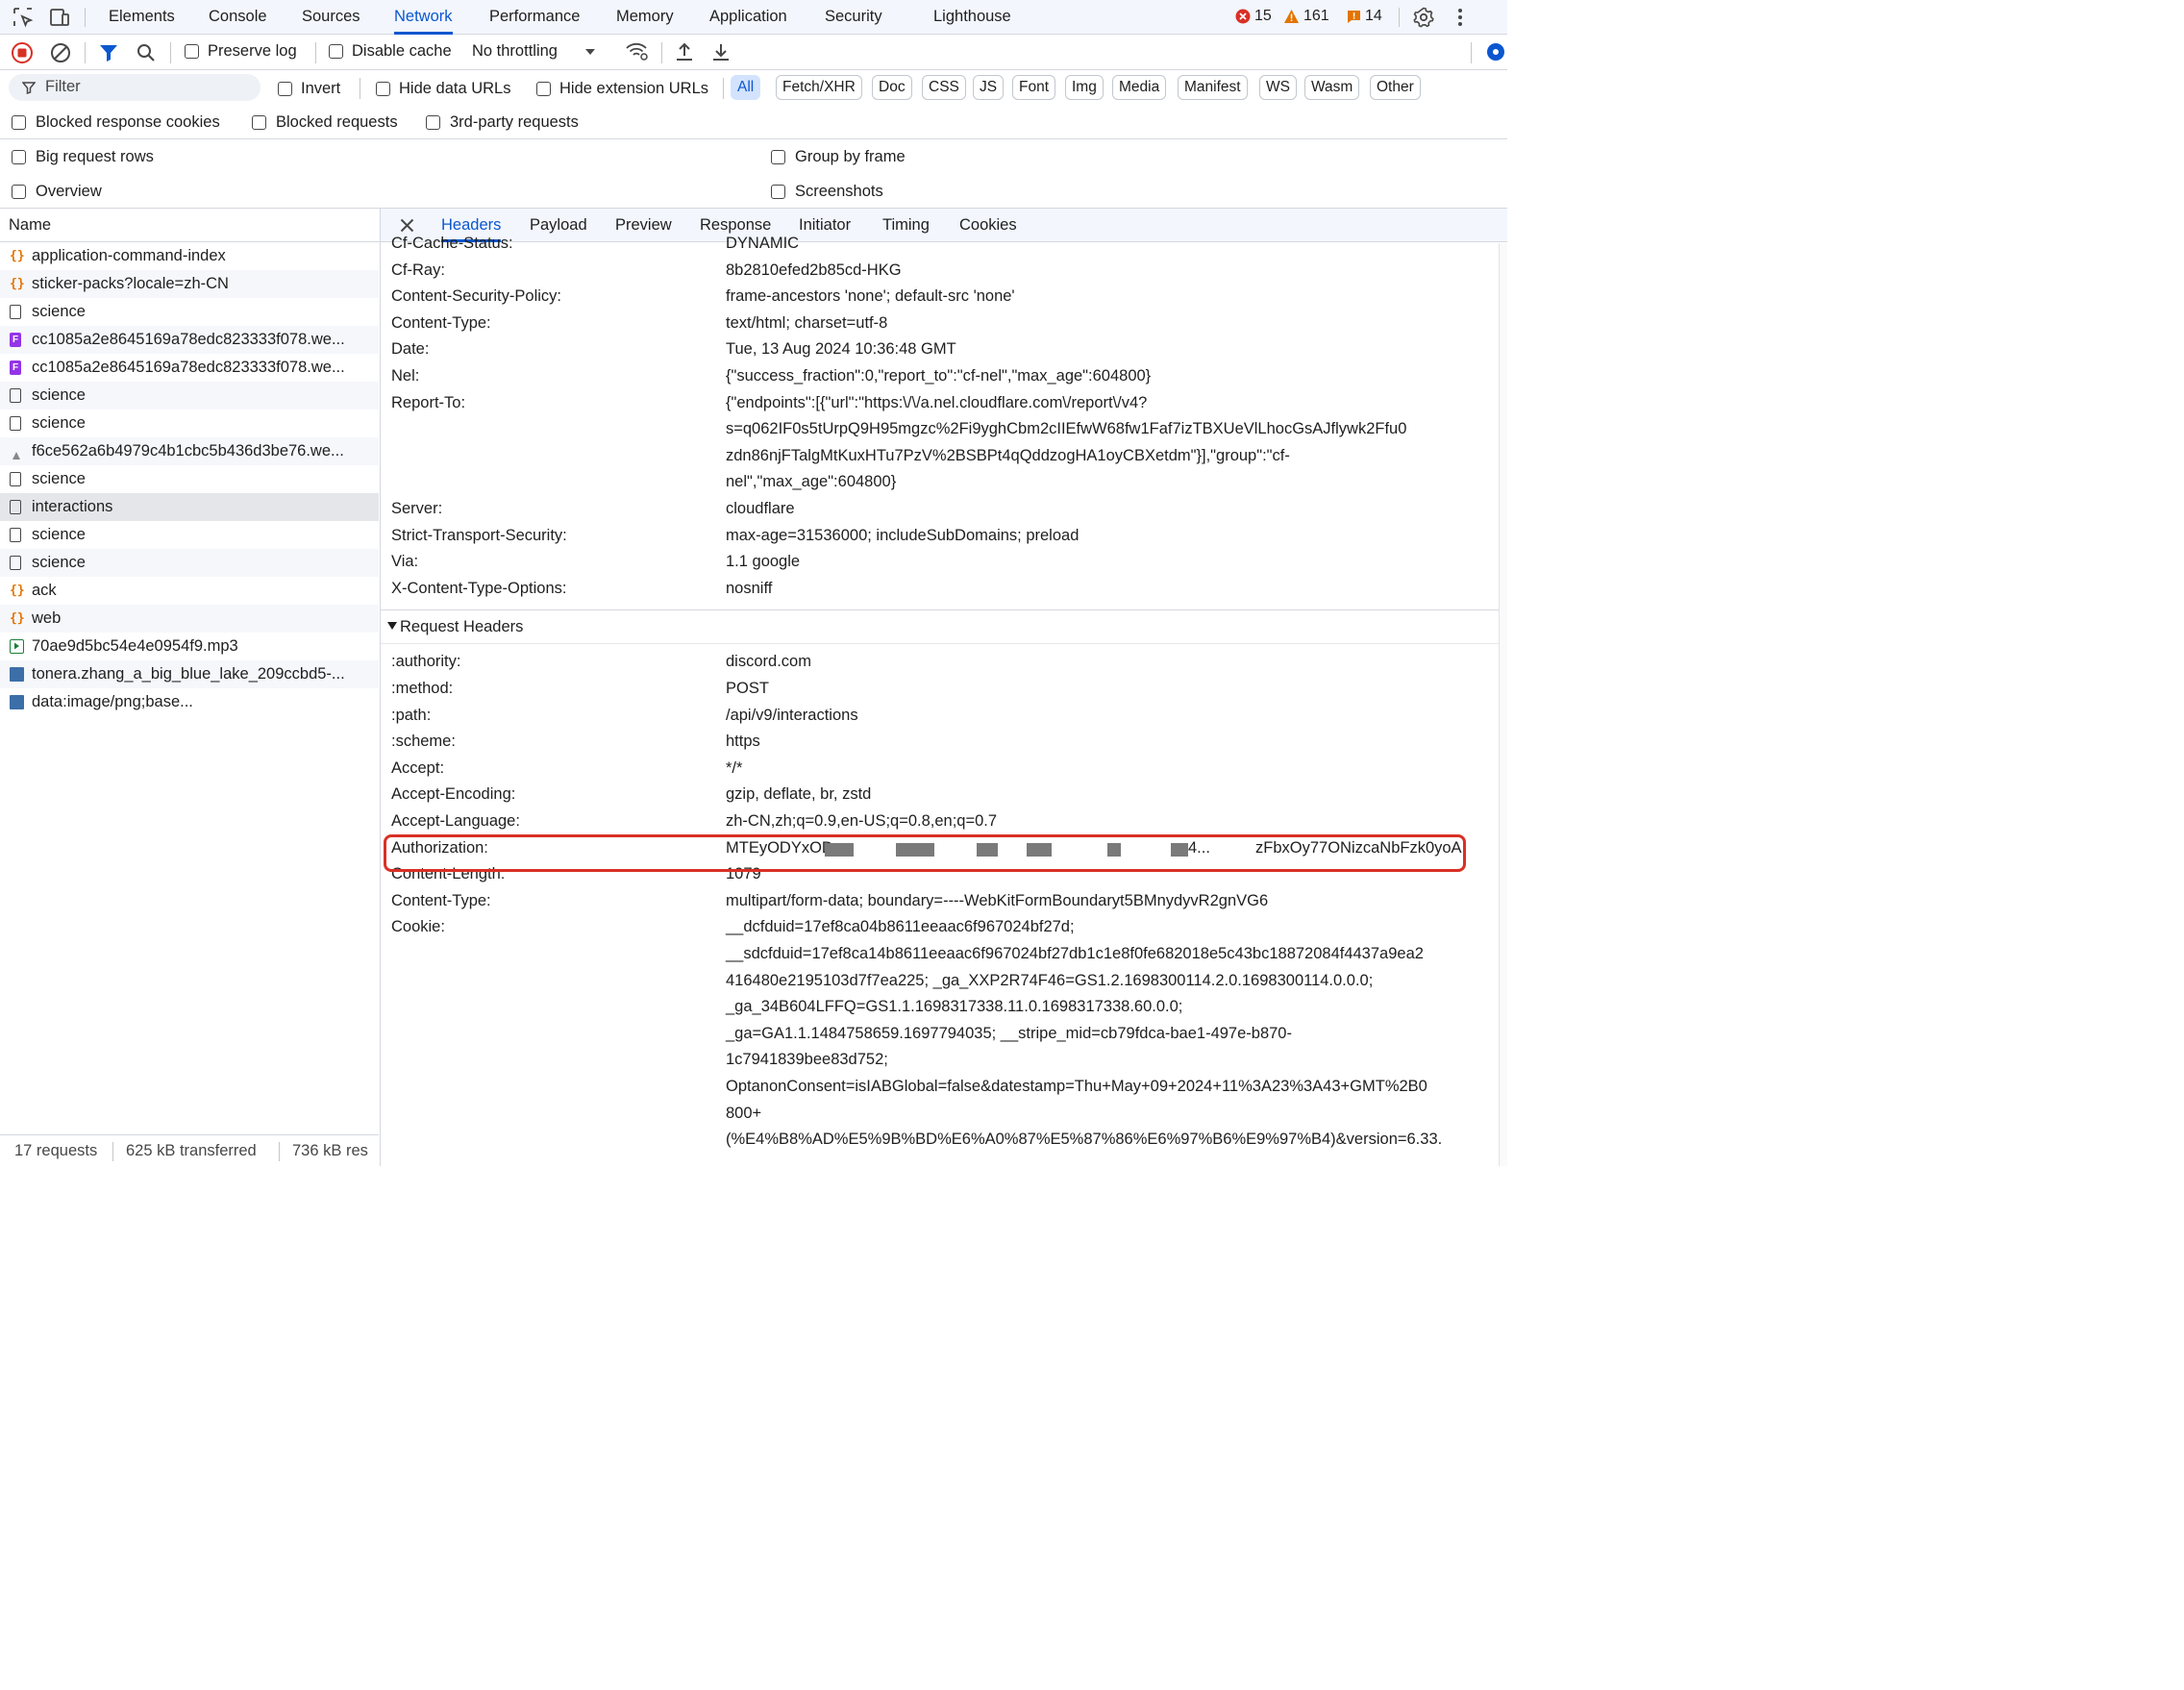 The height and width of the screenshot is (1690, 2184). I want to click on header-value: POST, so click(748, 689).